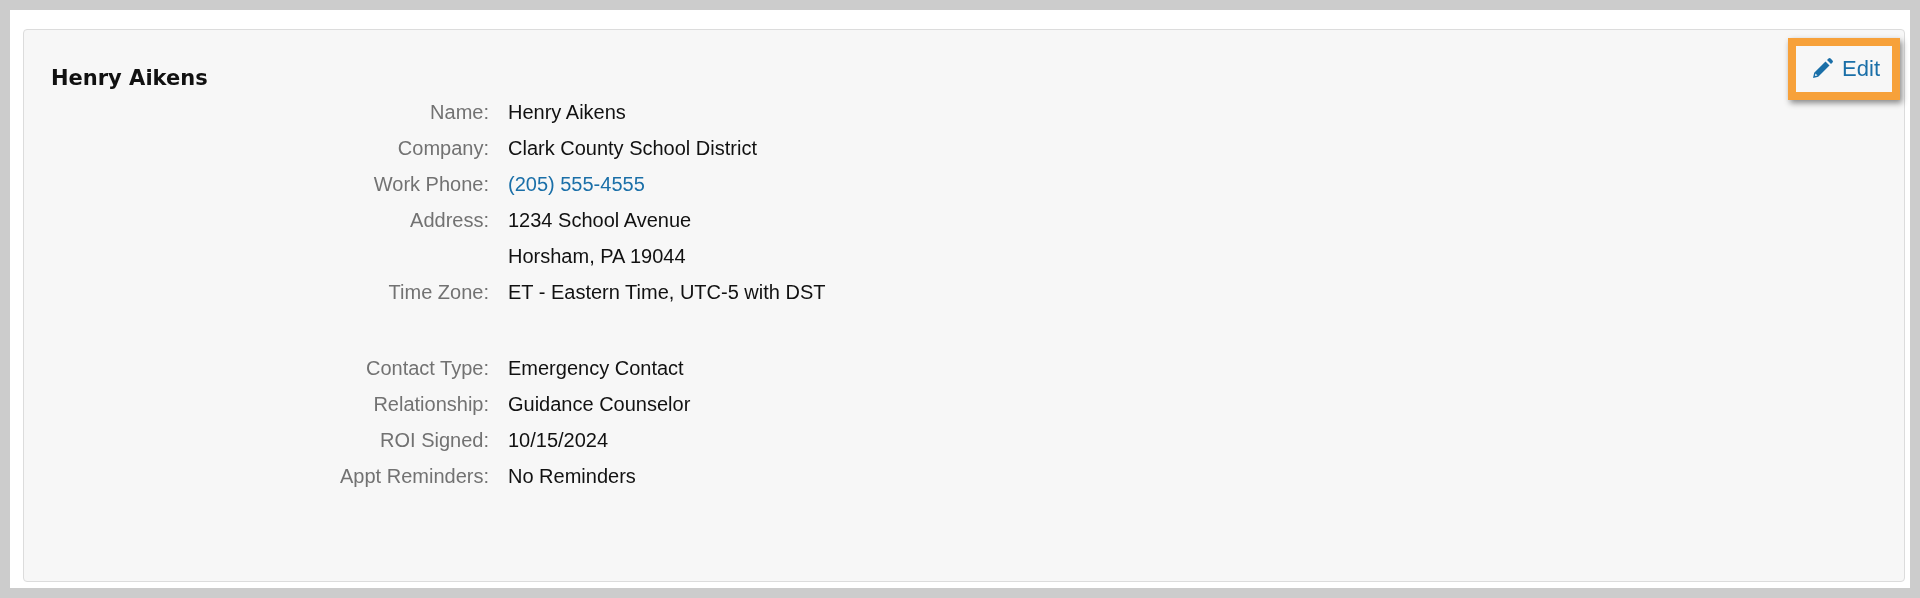 The image size is (1920, 598). I want to click on field-label: Contact Type:, so click(426, 368).